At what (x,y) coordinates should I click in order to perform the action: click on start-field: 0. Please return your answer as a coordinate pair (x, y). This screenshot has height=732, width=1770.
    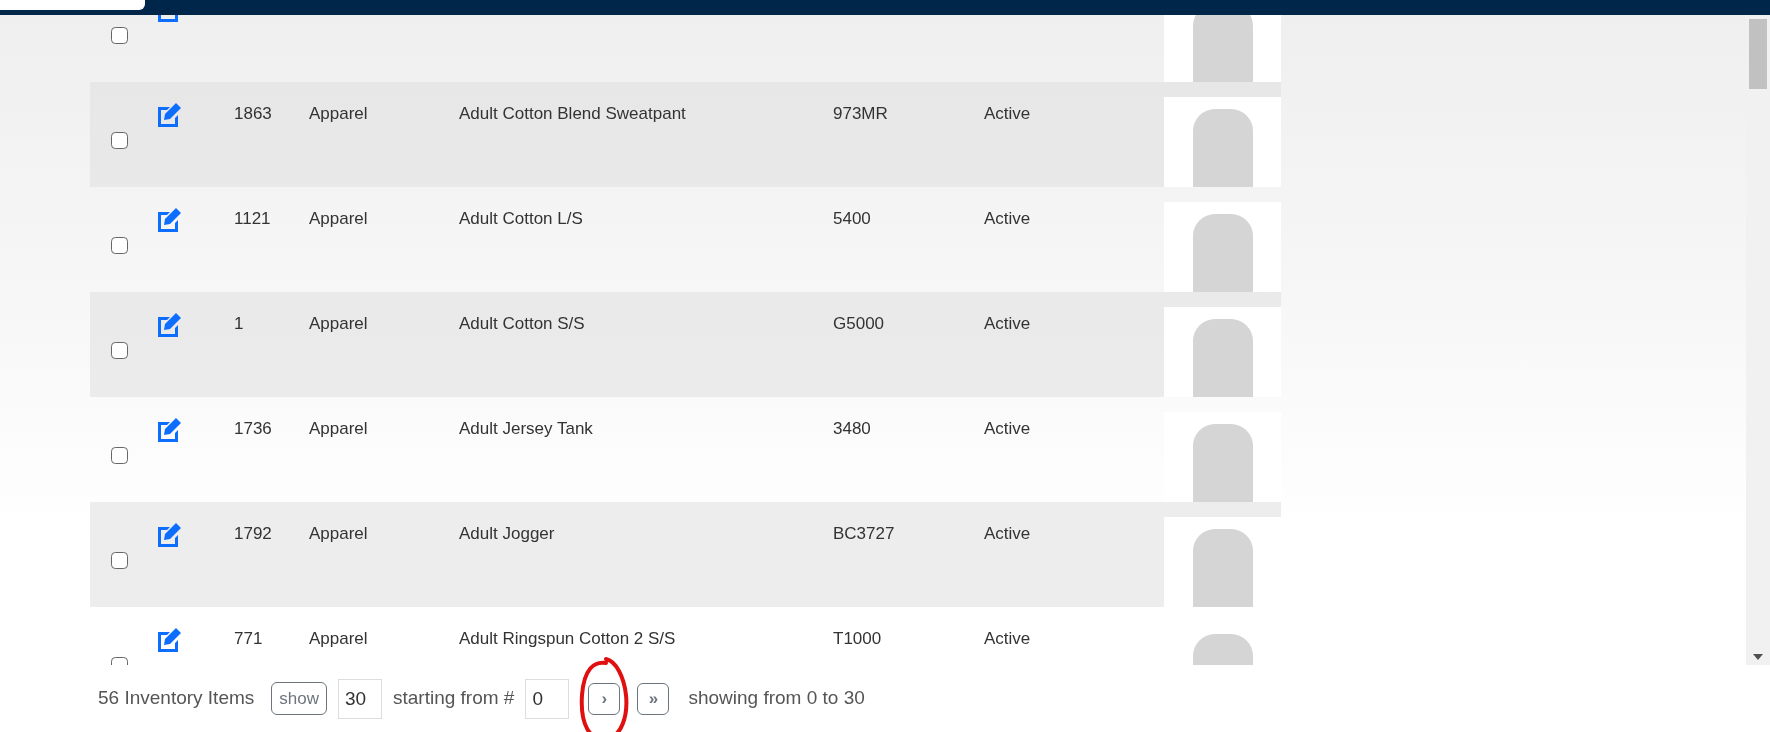
    Looking at the image, I should click on (547, 698).